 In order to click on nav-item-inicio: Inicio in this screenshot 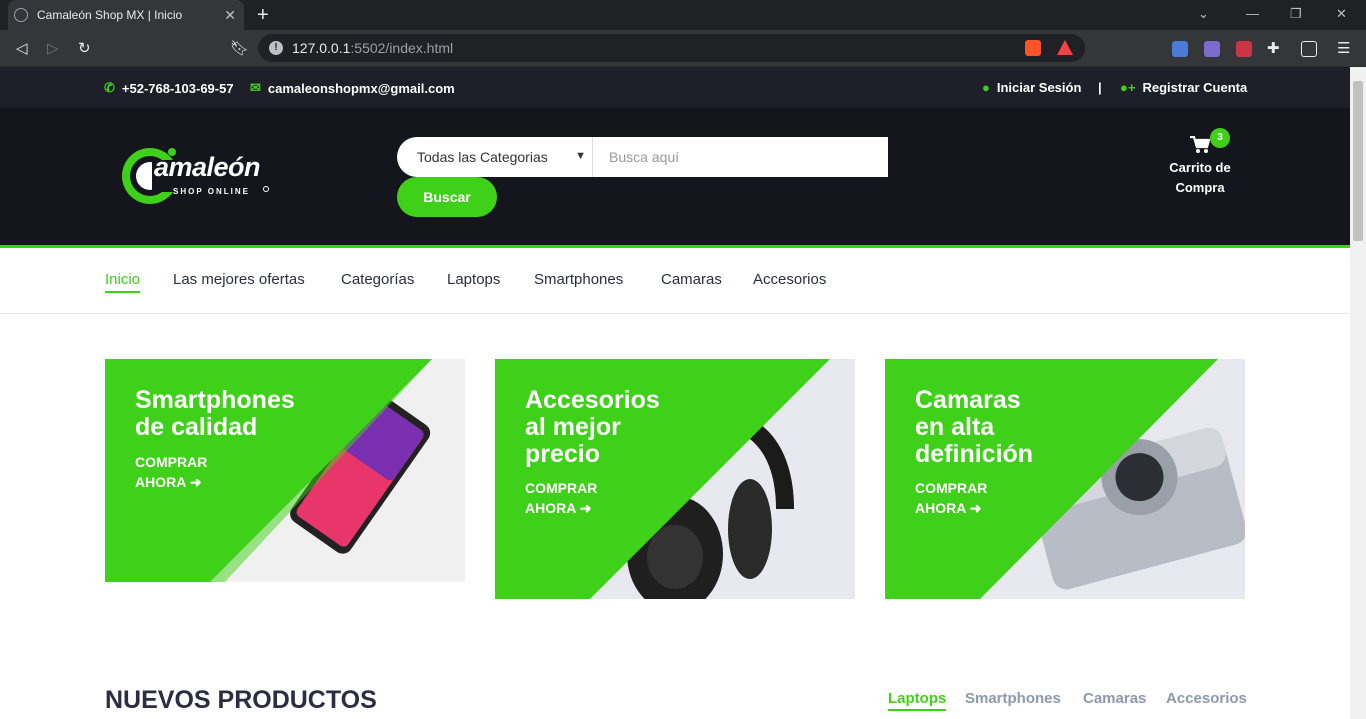, I will do `click(123, 282)`.